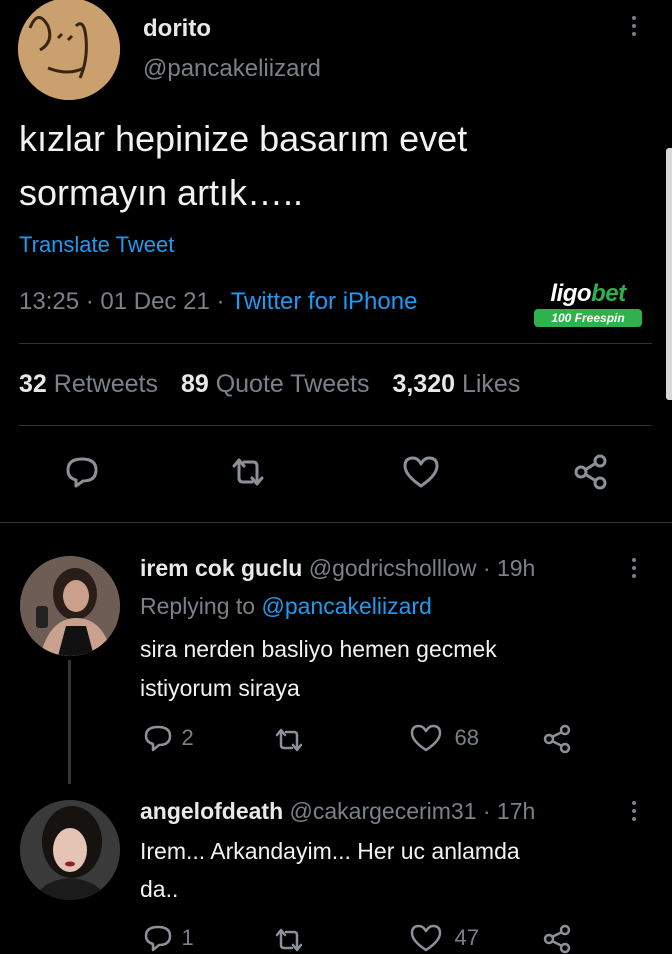  I want to click on reply-reply-action: 2, so click(168, 739).